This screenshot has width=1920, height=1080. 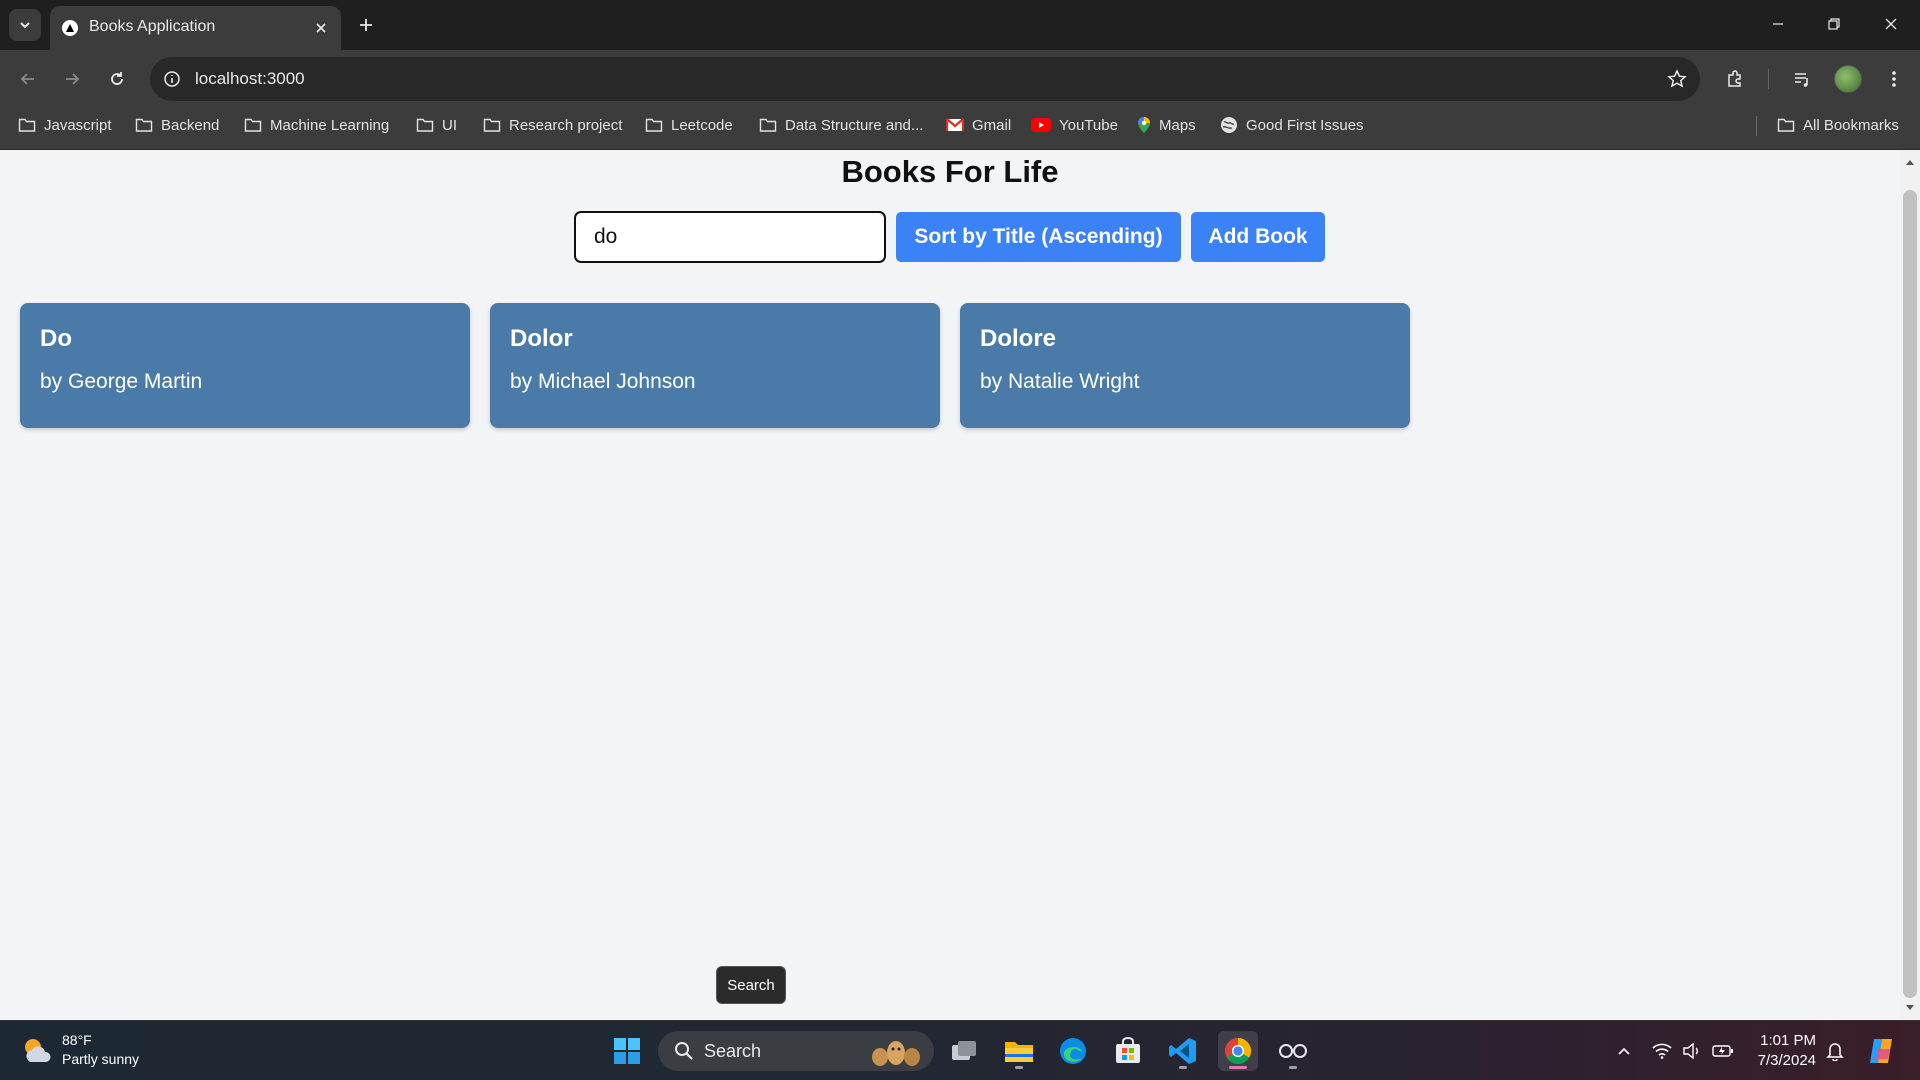 I want to click on task-view-button, so click(x=964, y=1051).